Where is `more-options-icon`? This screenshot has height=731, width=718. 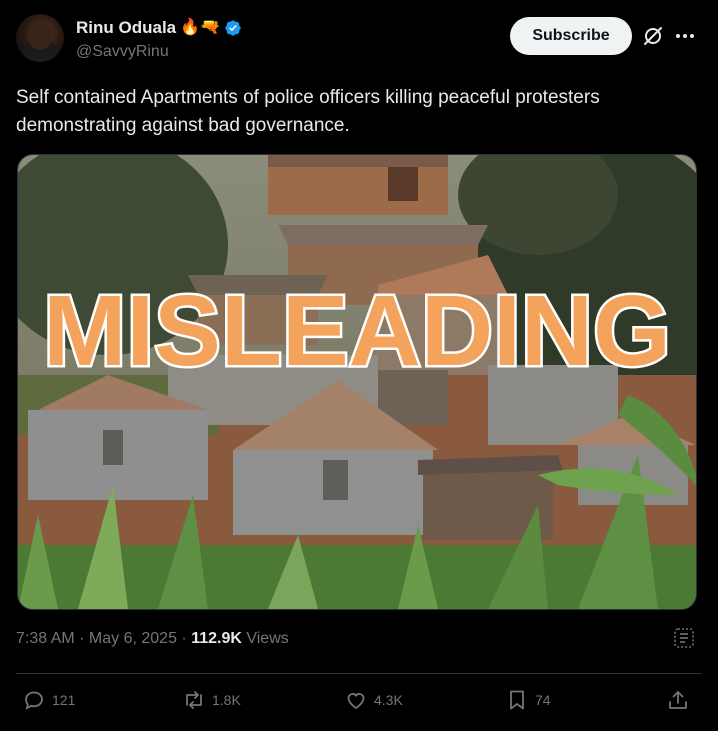 more-options-icon is located at coordinates (685, 36).